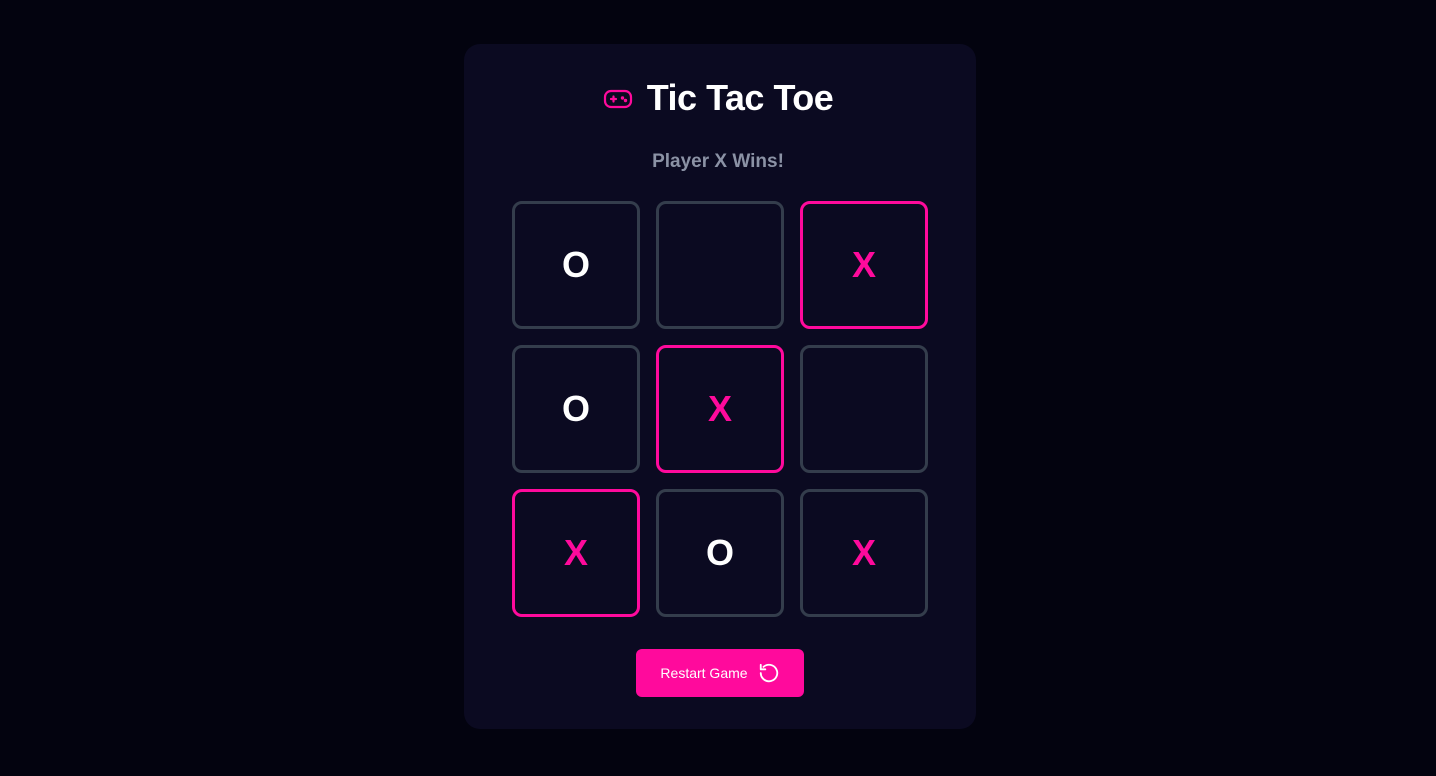 Image resolution: width=1436 pixels, height=776 pixels. Describe the element at coordinates (740, 97) in the screenshot. I see `page-title: Tic Tac Toe` at that location.